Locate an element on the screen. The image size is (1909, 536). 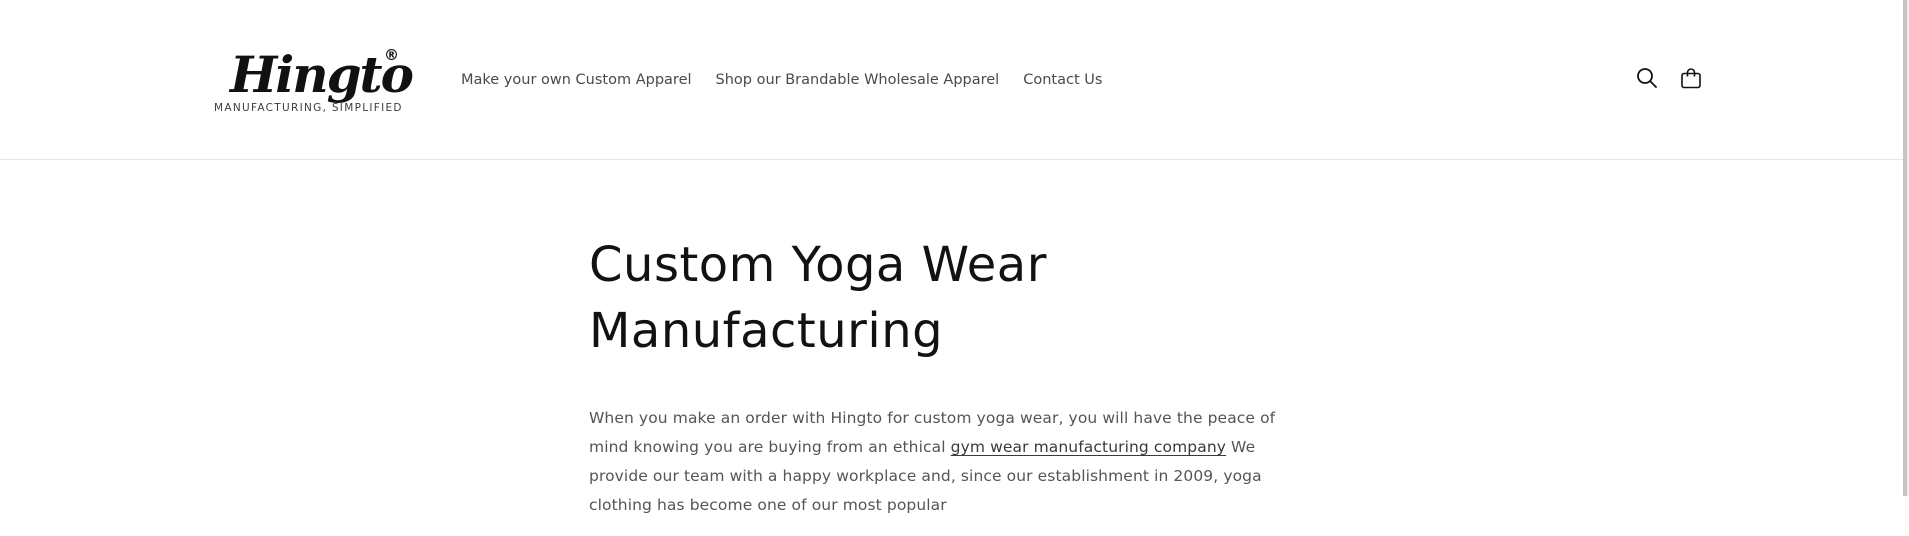
nav-contact-us: Contact Us is located at coordinates (1062, 80).